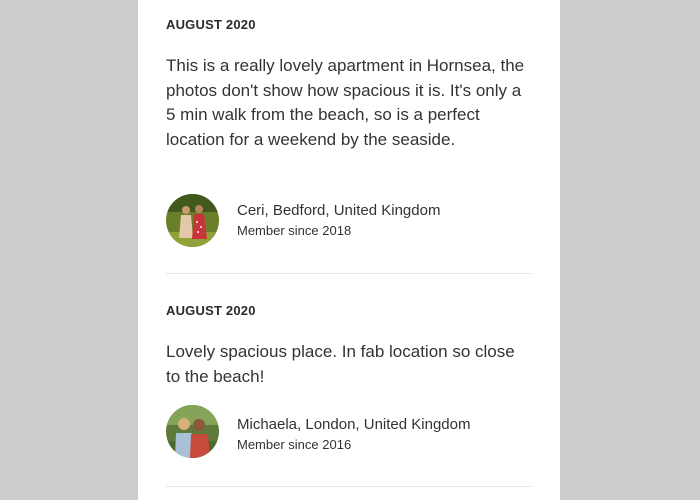  Describe the element at coordinates (294, 230) in the screenshot. I see `member-since: Member since 2018` at that location.